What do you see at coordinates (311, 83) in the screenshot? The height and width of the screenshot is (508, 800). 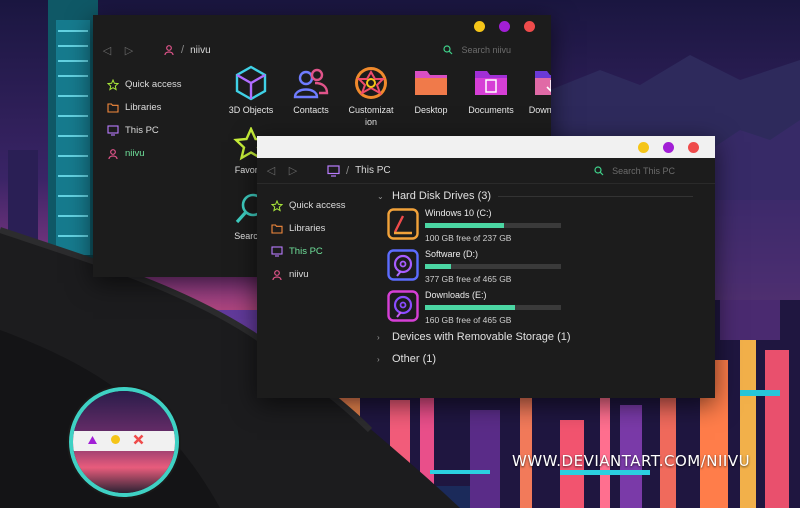 I see `contacts-icon` at bounding box center [311, 83].